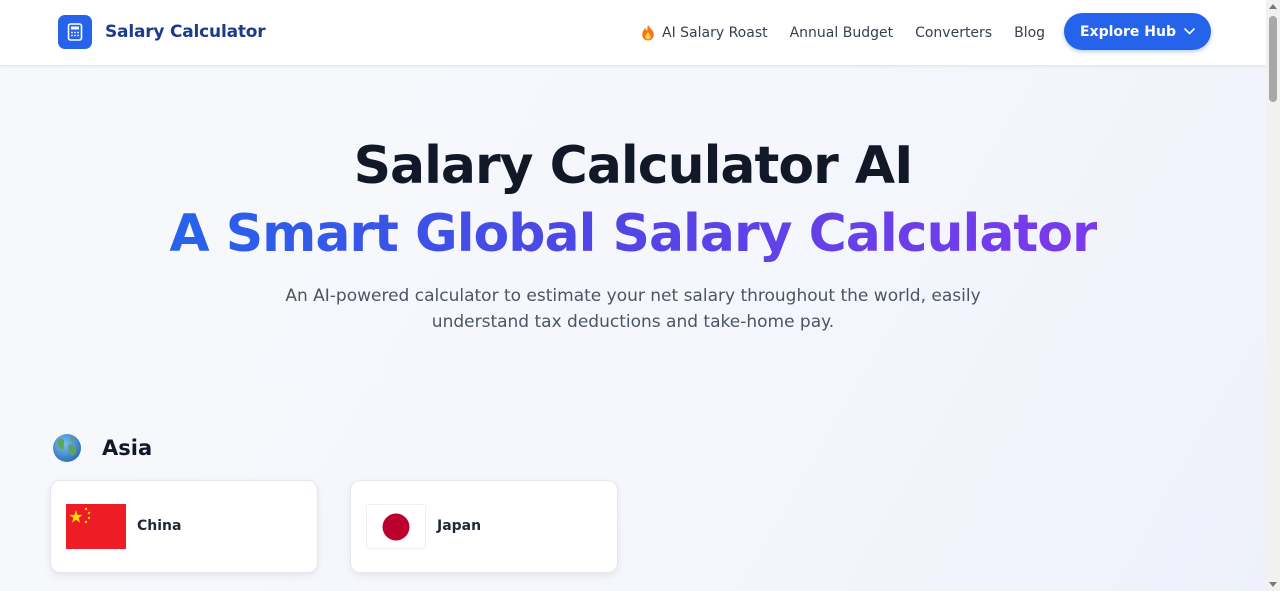 This screenshot has width=1280, height=591. I want to click on hero-subtitle: A Smart Global Salary Calculator, so click(633, 234).